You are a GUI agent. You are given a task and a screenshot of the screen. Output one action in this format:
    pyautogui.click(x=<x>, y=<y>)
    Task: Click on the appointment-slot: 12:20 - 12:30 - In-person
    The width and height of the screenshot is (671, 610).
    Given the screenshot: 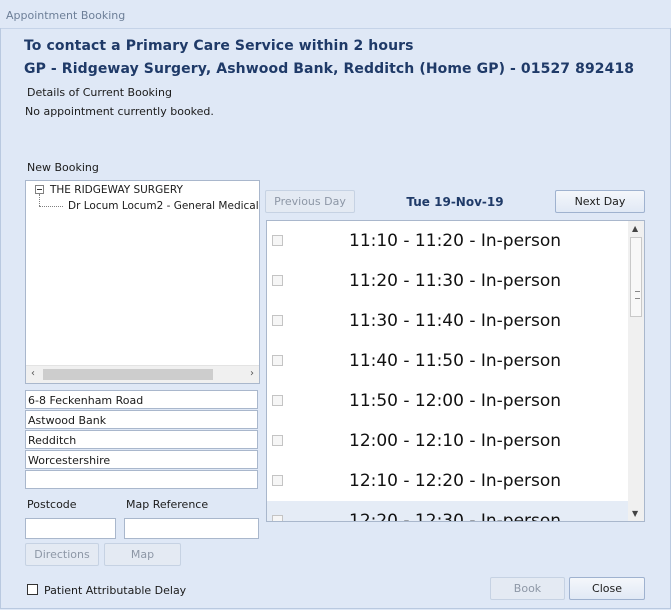 What is the action you would take?
    pyautogui.click(x=447, y=511)
    